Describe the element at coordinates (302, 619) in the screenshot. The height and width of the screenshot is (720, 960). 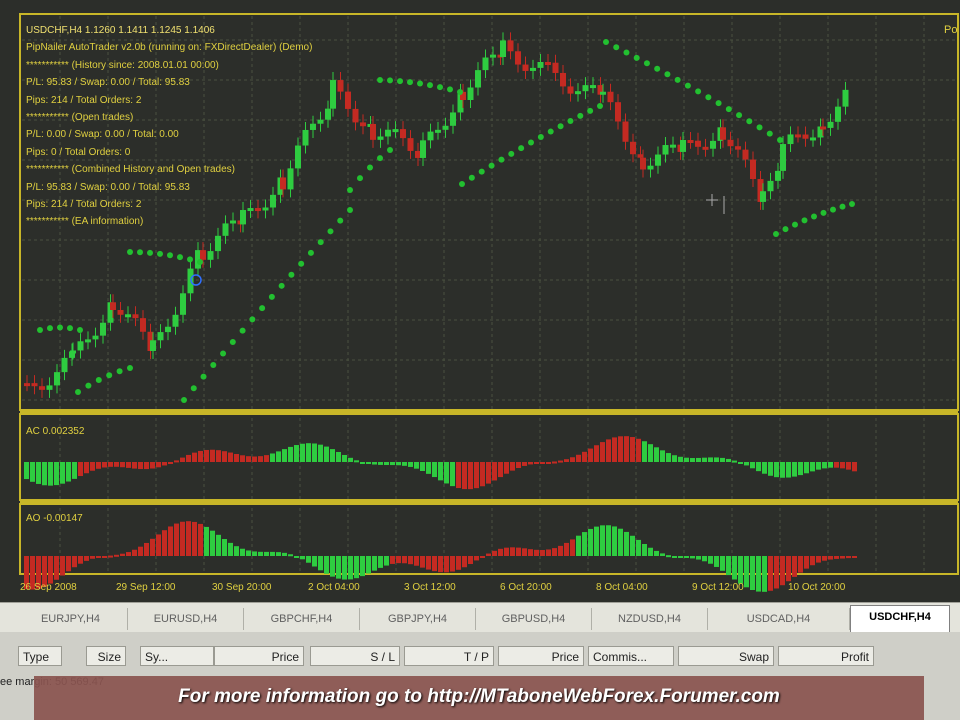
I see `tab-gbpchf-h4: GBPCHF,H4` at that location.